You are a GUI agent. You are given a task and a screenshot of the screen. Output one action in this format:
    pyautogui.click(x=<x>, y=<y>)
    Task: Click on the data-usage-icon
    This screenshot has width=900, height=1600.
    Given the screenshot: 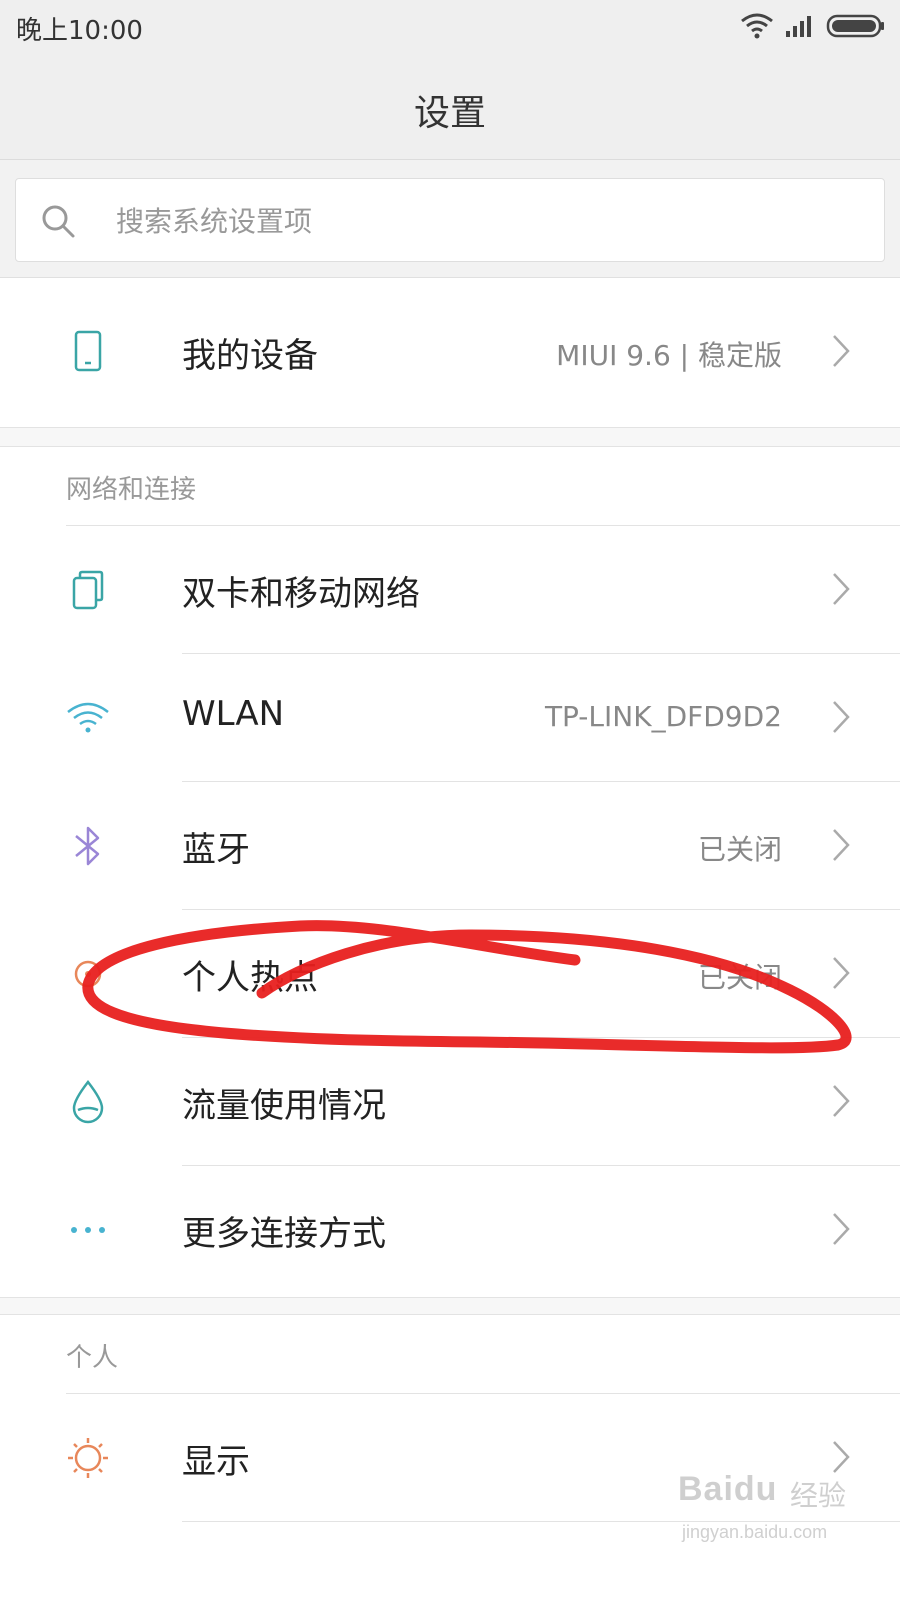 What is the action you would take?
    pyautogui.click(x=88, y=1101)
    